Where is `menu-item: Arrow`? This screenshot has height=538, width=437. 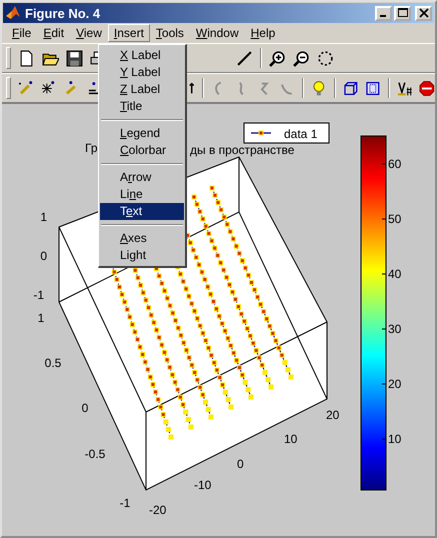
menu-item: Arrow is located at coordinates (142, 177).